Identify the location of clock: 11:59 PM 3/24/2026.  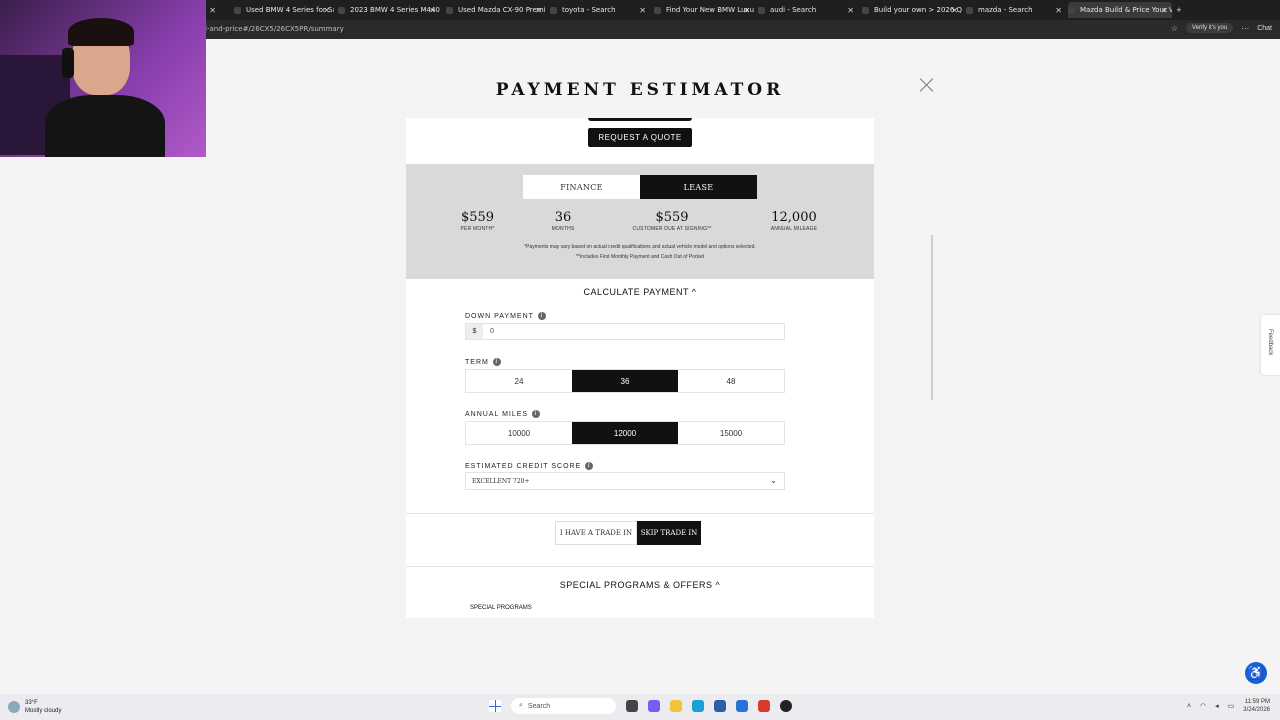
(1256, 706).